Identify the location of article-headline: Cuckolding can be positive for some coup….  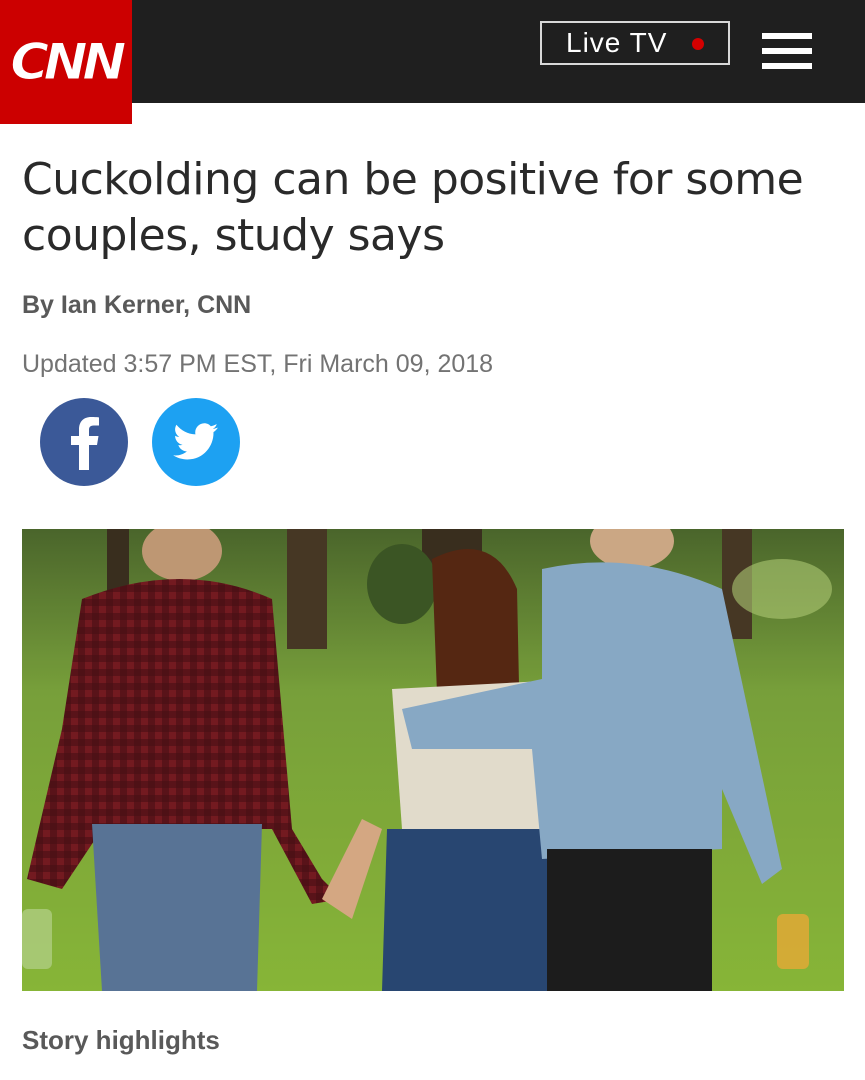
(432, 208).